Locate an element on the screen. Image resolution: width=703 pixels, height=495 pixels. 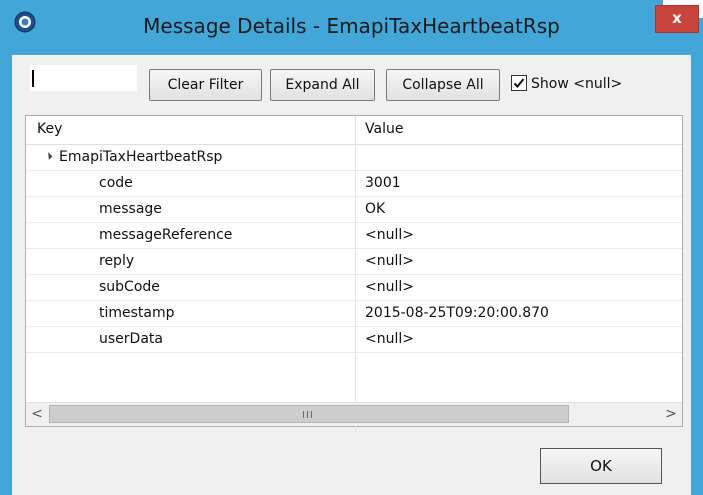
title-bar: Message Details - EmapiTaxHeartbeatRsp x is located at coordinates (351, 25).